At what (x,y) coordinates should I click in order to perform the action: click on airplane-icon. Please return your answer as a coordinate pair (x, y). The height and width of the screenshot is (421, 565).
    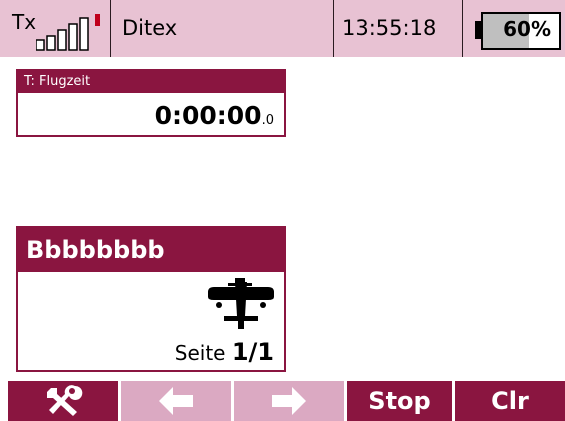
    Looking at the image, I should click on (241, 303).